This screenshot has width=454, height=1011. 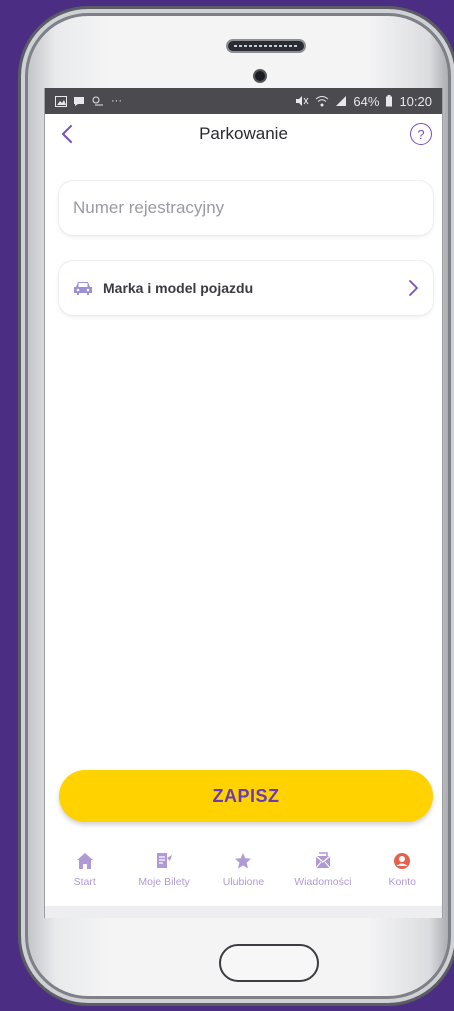 I want to click on status-bar: ··· 64% 10:20, so click(x=243, y=101).